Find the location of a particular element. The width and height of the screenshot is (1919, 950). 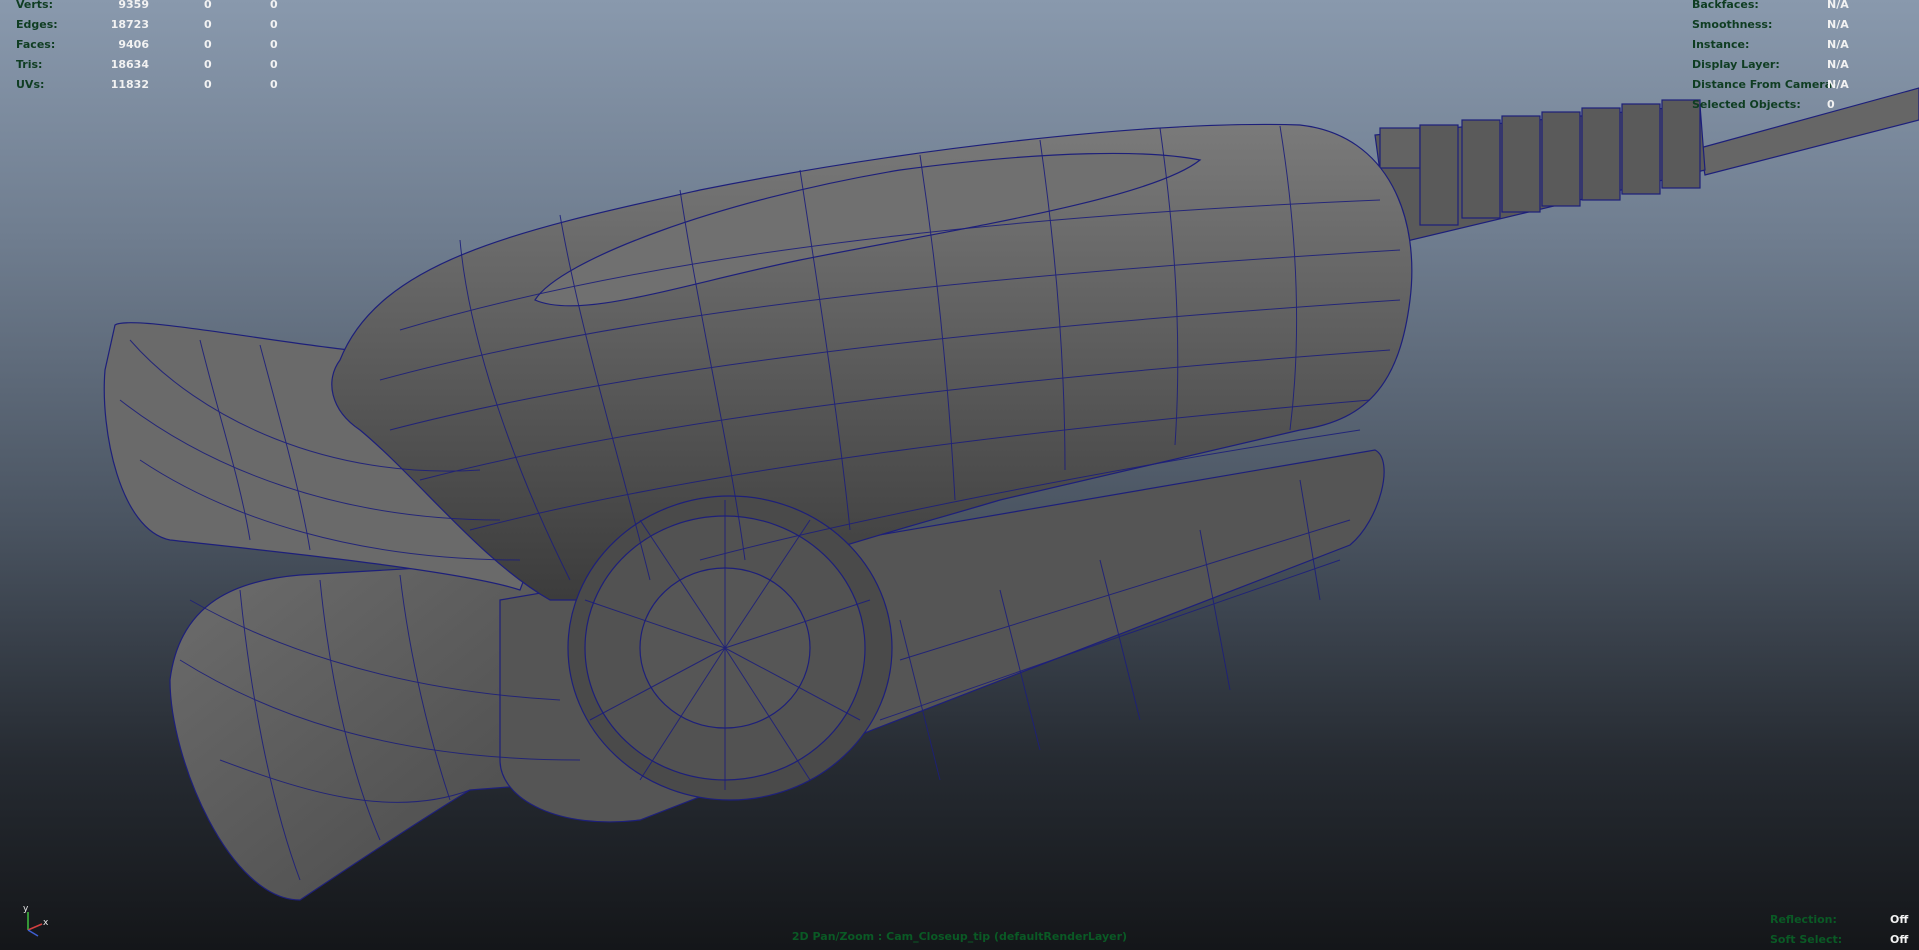

strain-relief is located at coordinates (1540, 172).